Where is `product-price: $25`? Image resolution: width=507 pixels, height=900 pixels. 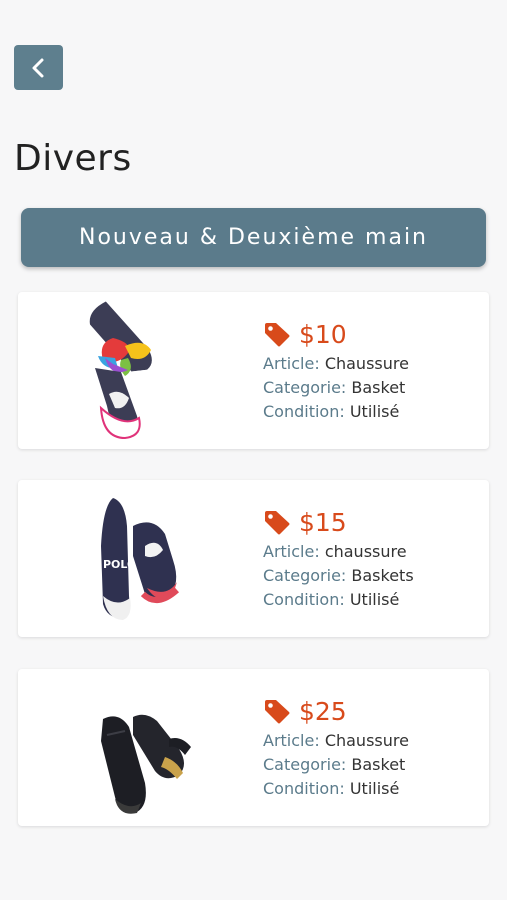 product-price: $25 is located at coordinates (323, 711).